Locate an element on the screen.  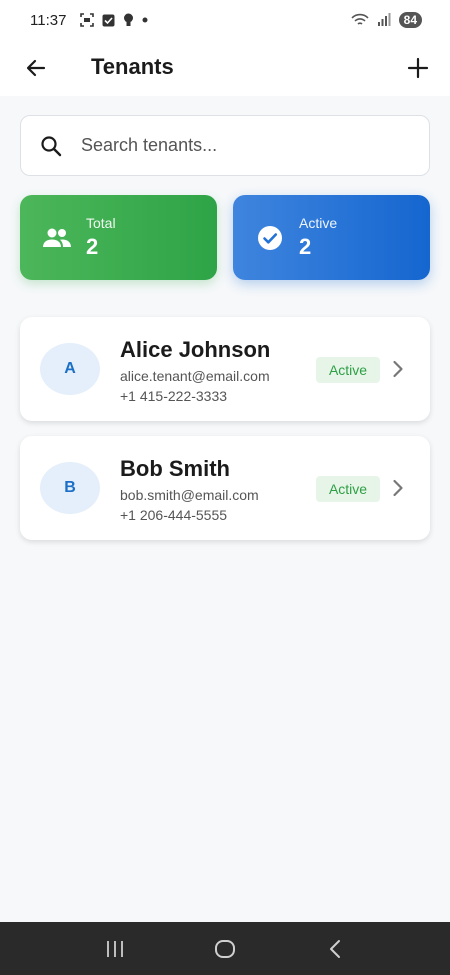
avatar: B is located at coordinates (70, 488).